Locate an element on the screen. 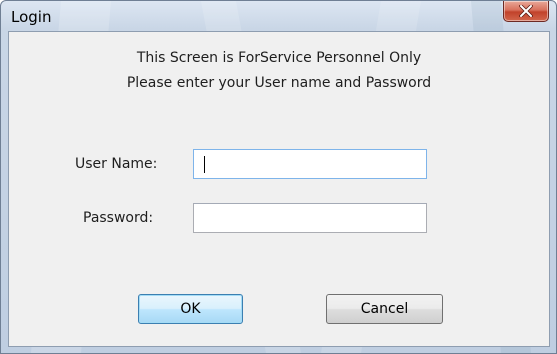 The image size is (557, 354). message-line-2: Please enter your User name and Password is located at coordinates (279, 83).